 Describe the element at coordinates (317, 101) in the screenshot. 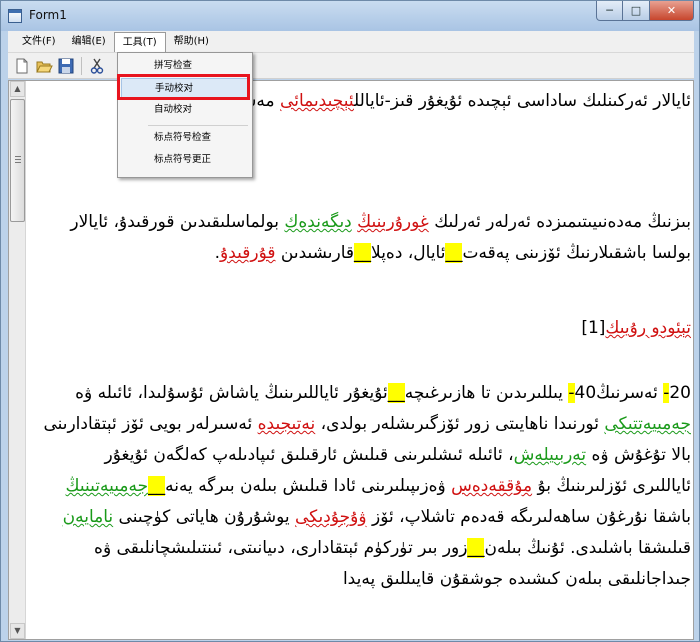

I see `misspelled-word: ئېچىدىمائى` at that location.